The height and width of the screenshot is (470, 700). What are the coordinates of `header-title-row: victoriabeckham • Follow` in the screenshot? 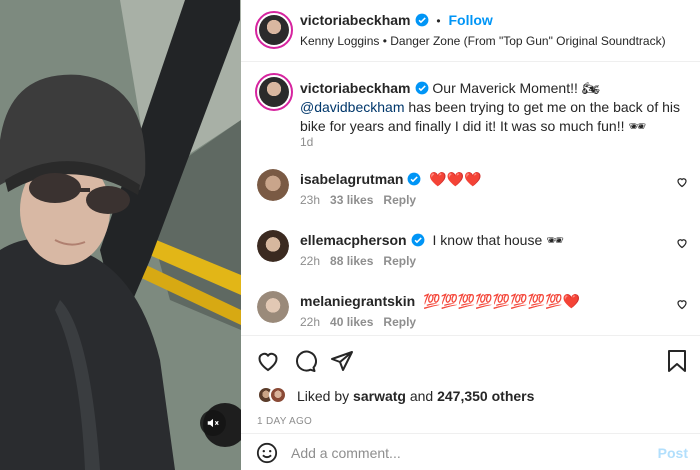 It's located at (396, 20).